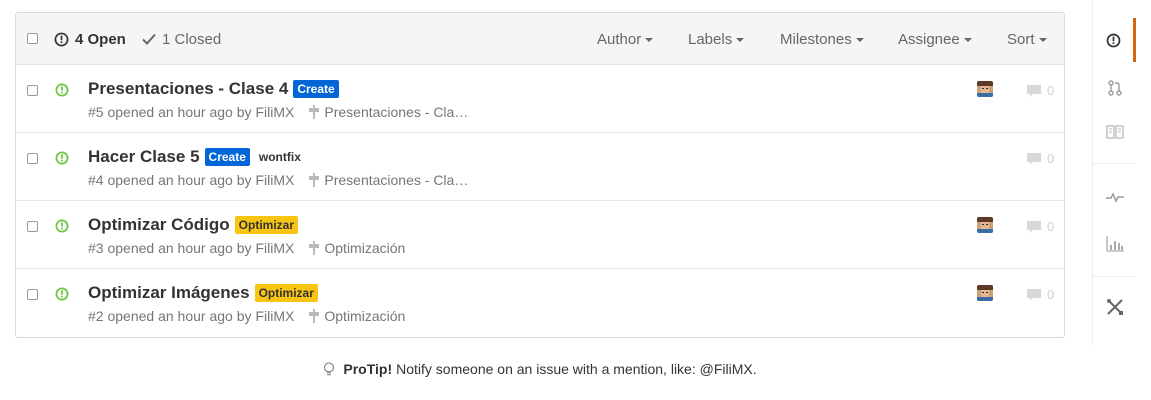 This screenshot has width=1151, height=400. I want to click on closed-count: 1 Closed, so click(192, 39).